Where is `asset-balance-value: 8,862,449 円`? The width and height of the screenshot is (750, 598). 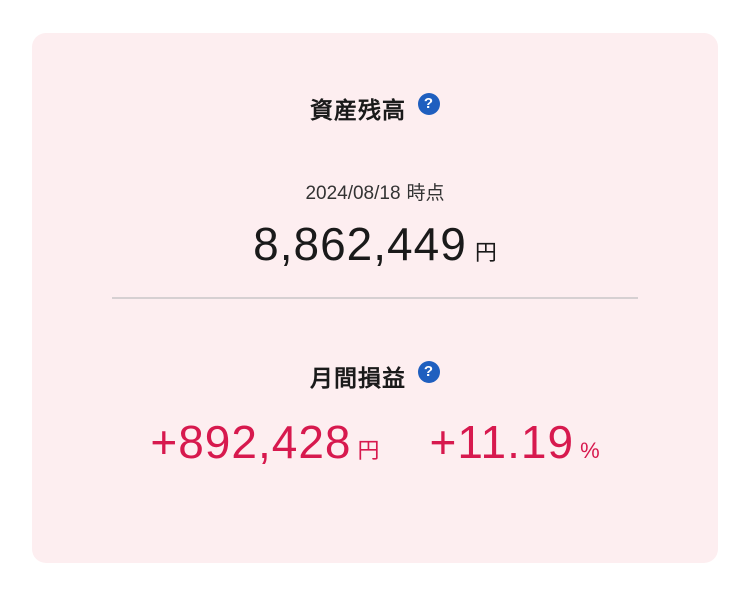
asset-balance-value: 8,862,449 円 is located at coordinates (375, 244).